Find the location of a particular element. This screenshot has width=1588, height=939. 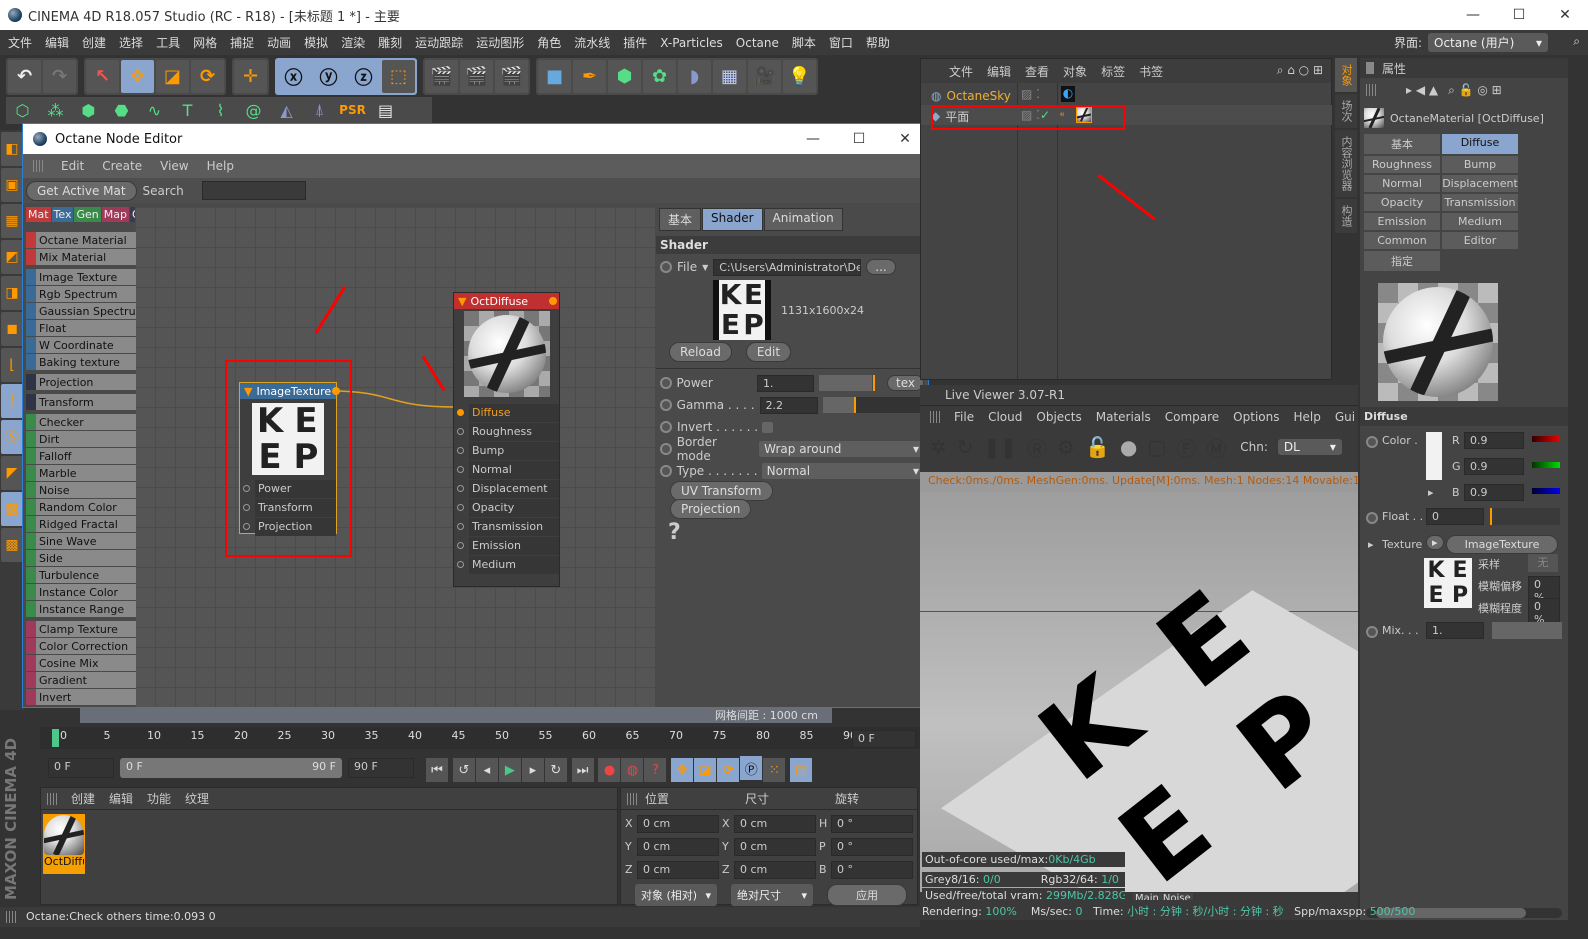

script-icon: ▤ is located at coordinates (385, 110).